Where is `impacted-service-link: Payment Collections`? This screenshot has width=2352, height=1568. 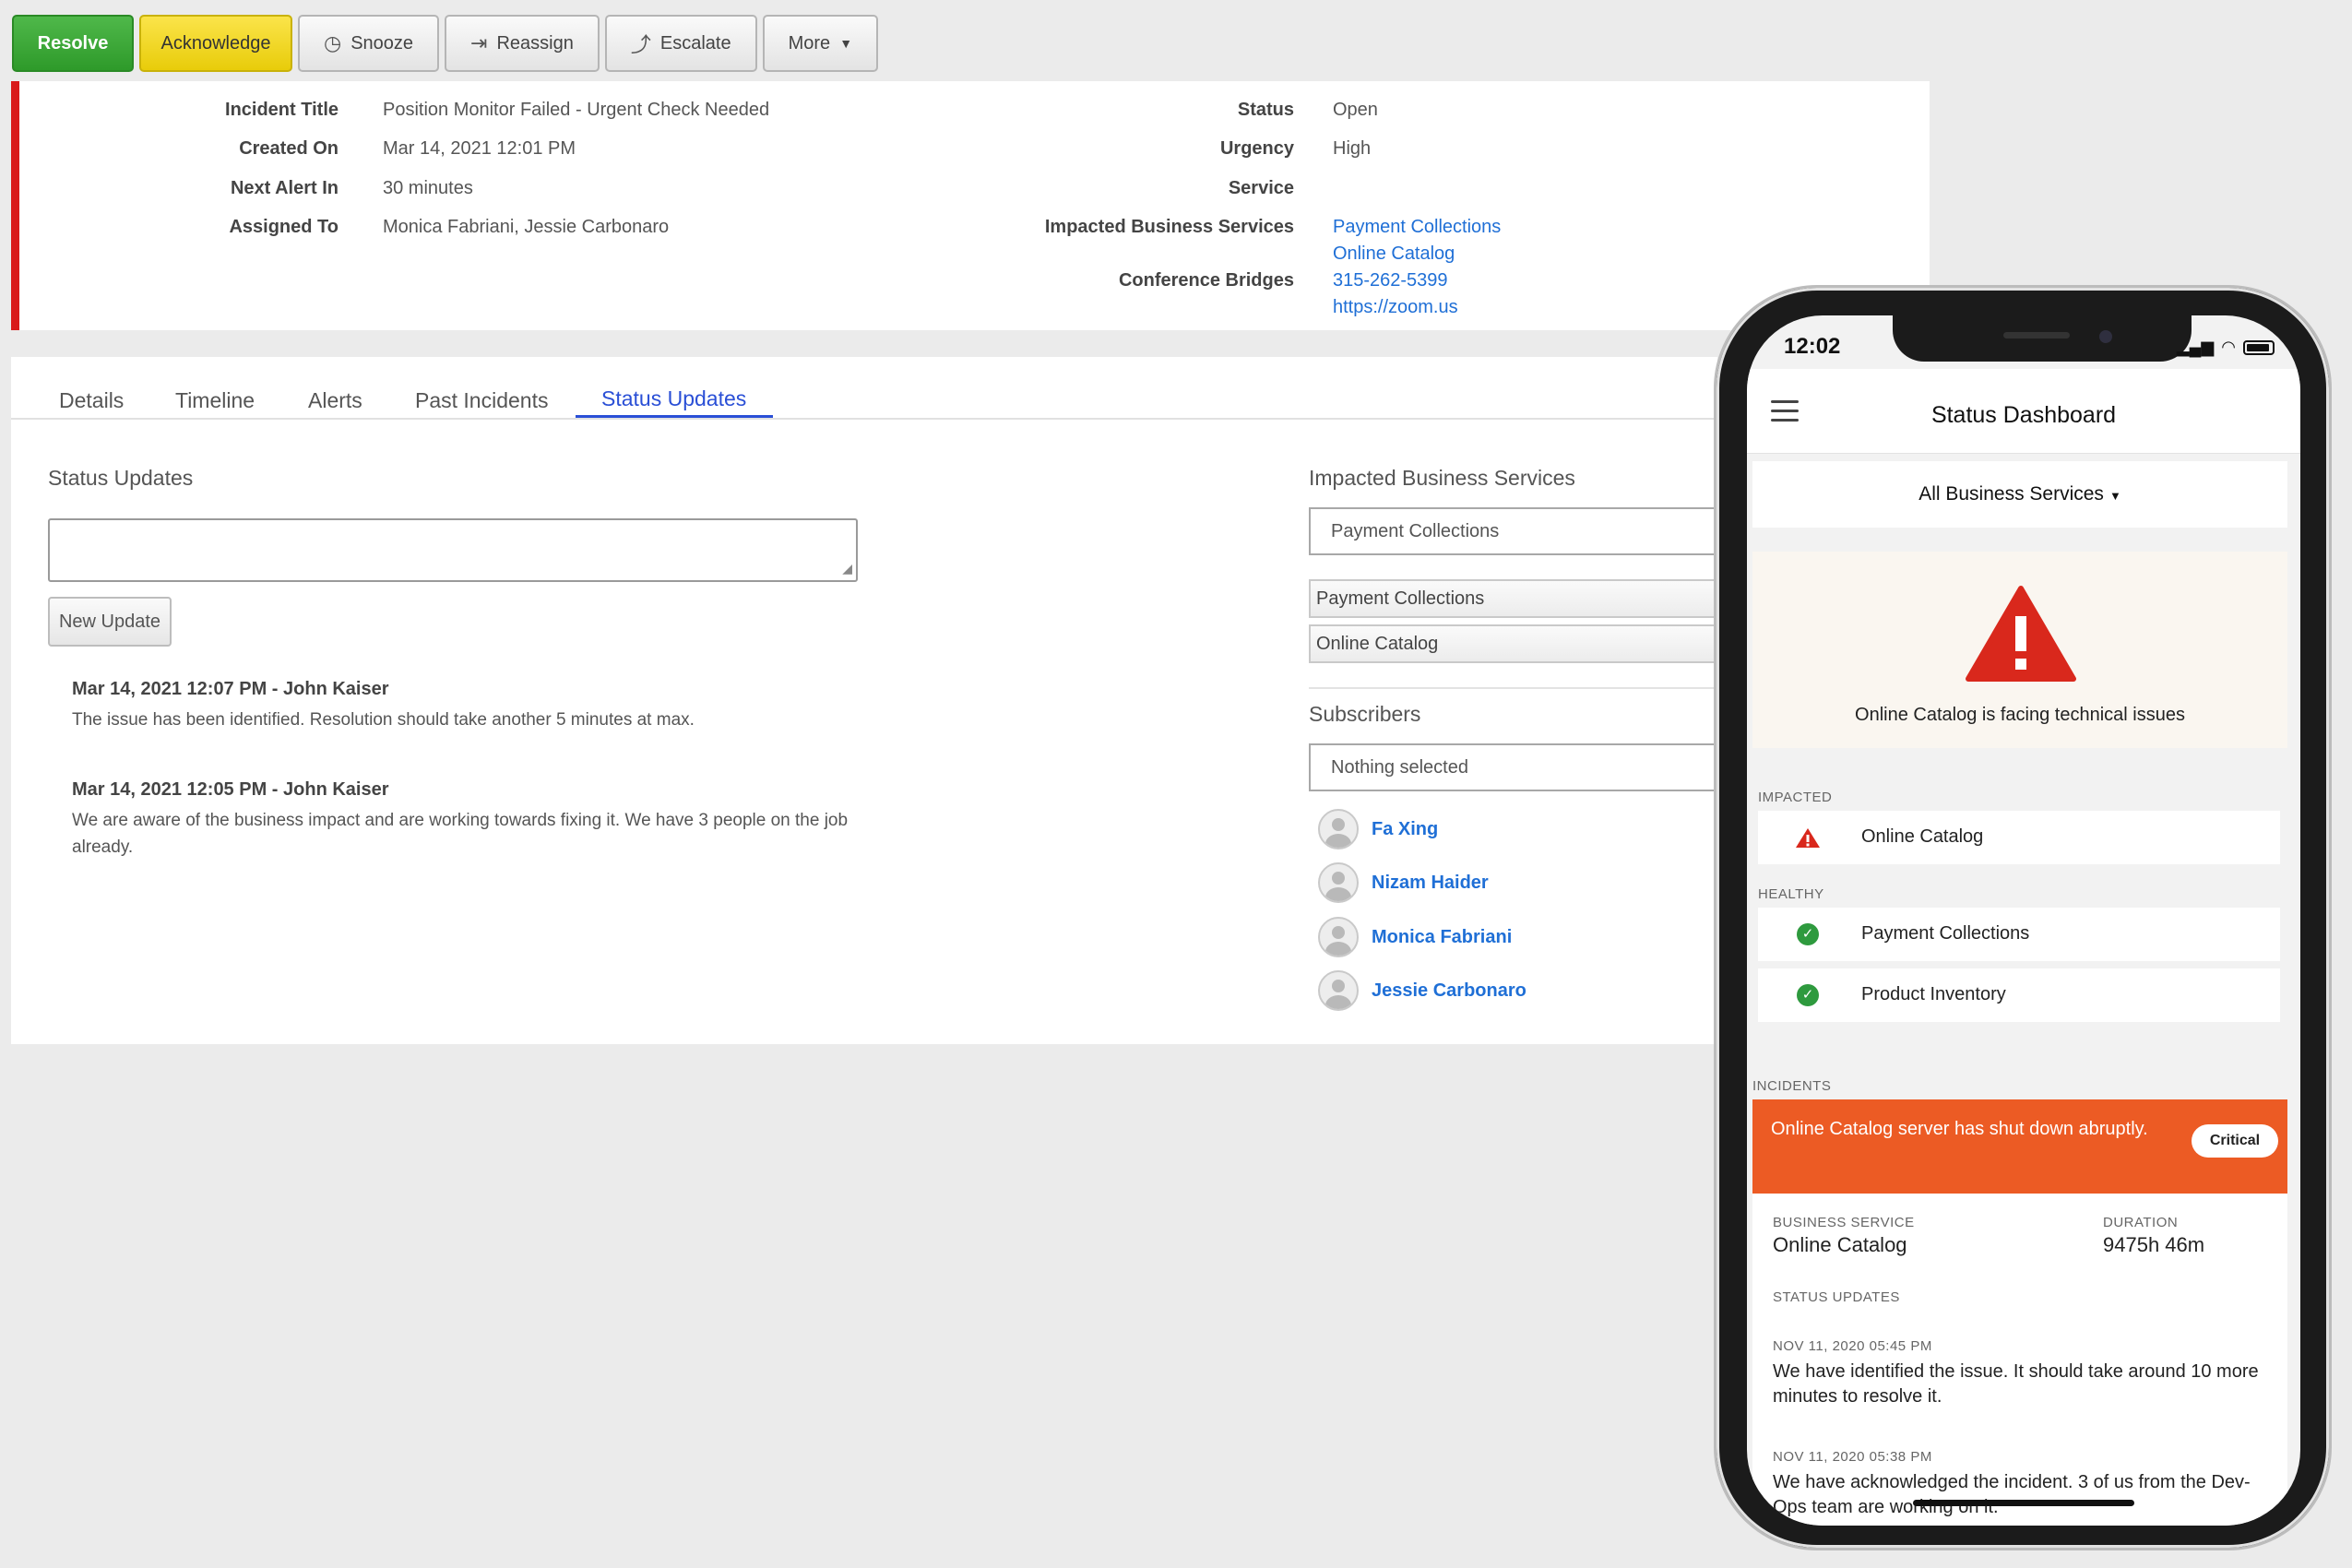 impacted-service-link: Payment Collections is located at coordinates (1417, 227).